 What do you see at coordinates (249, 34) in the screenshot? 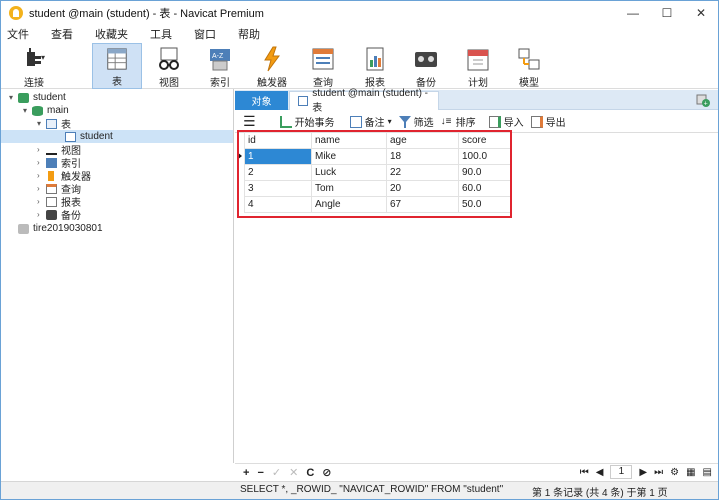
I see `menu-help: 帮助` at bounding box center [249, 34].